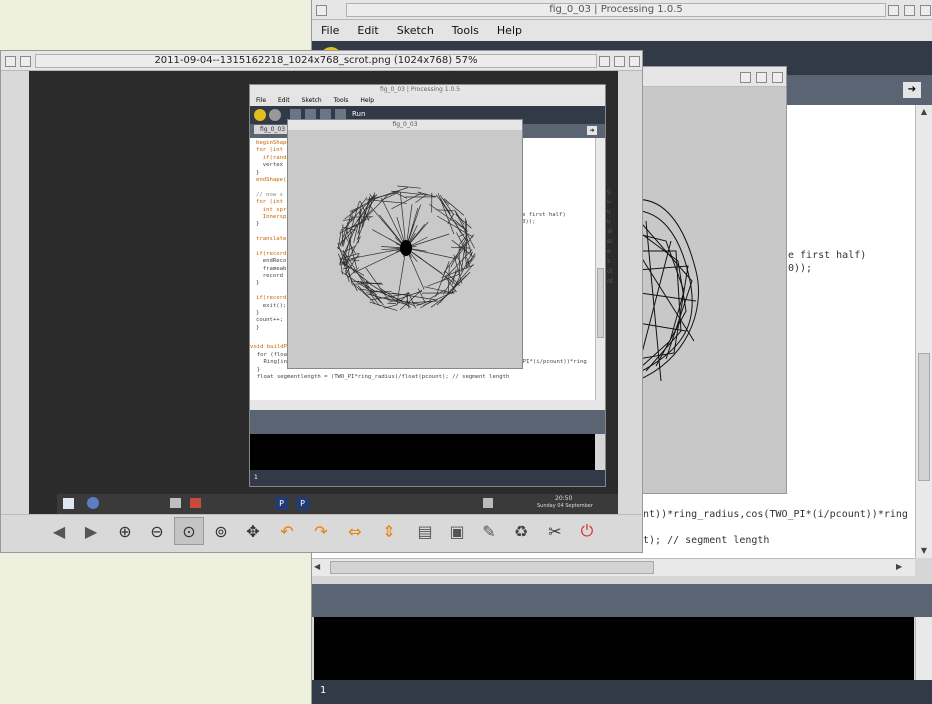 This screenshot has height=704, width=932. I want to click on inner-editor-scrollbar, so click(600, 269).